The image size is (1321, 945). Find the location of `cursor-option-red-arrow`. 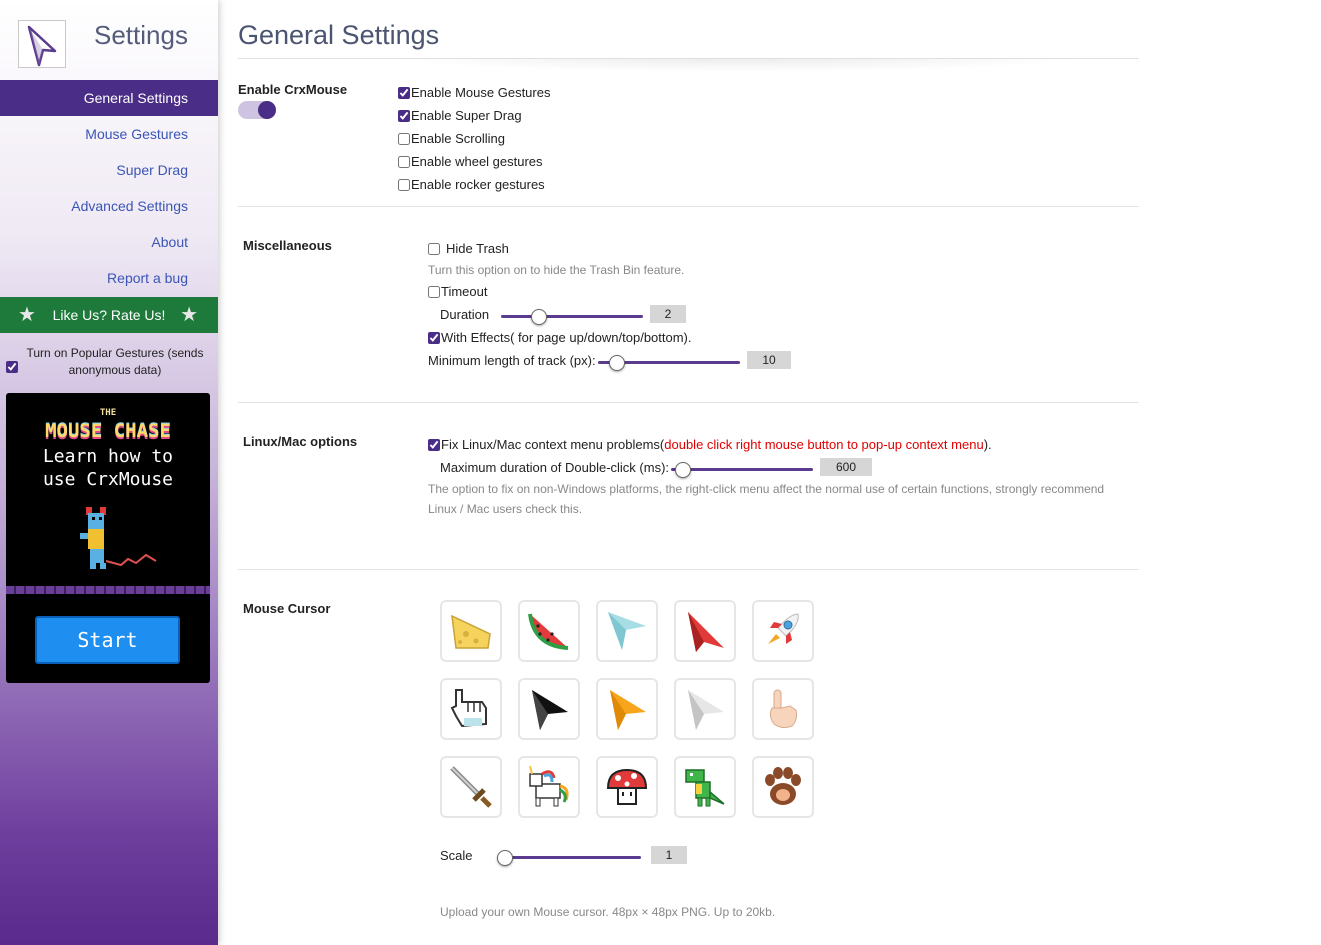

cursor-option-red-arrow is located at coordinates (705, 631).